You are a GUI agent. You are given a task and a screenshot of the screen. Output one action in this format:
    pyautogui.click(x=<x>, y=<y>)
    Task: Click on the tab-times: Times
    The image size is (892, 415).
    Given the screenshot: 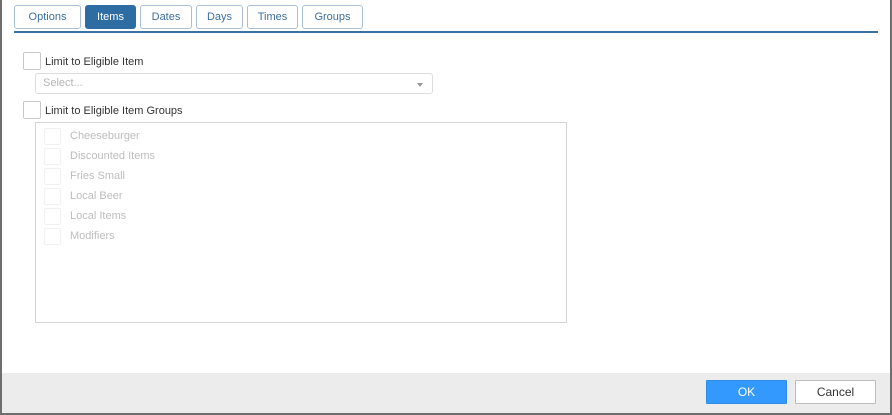 What is the action you would take?
    pyautogui.click(x=272, y=17)
    